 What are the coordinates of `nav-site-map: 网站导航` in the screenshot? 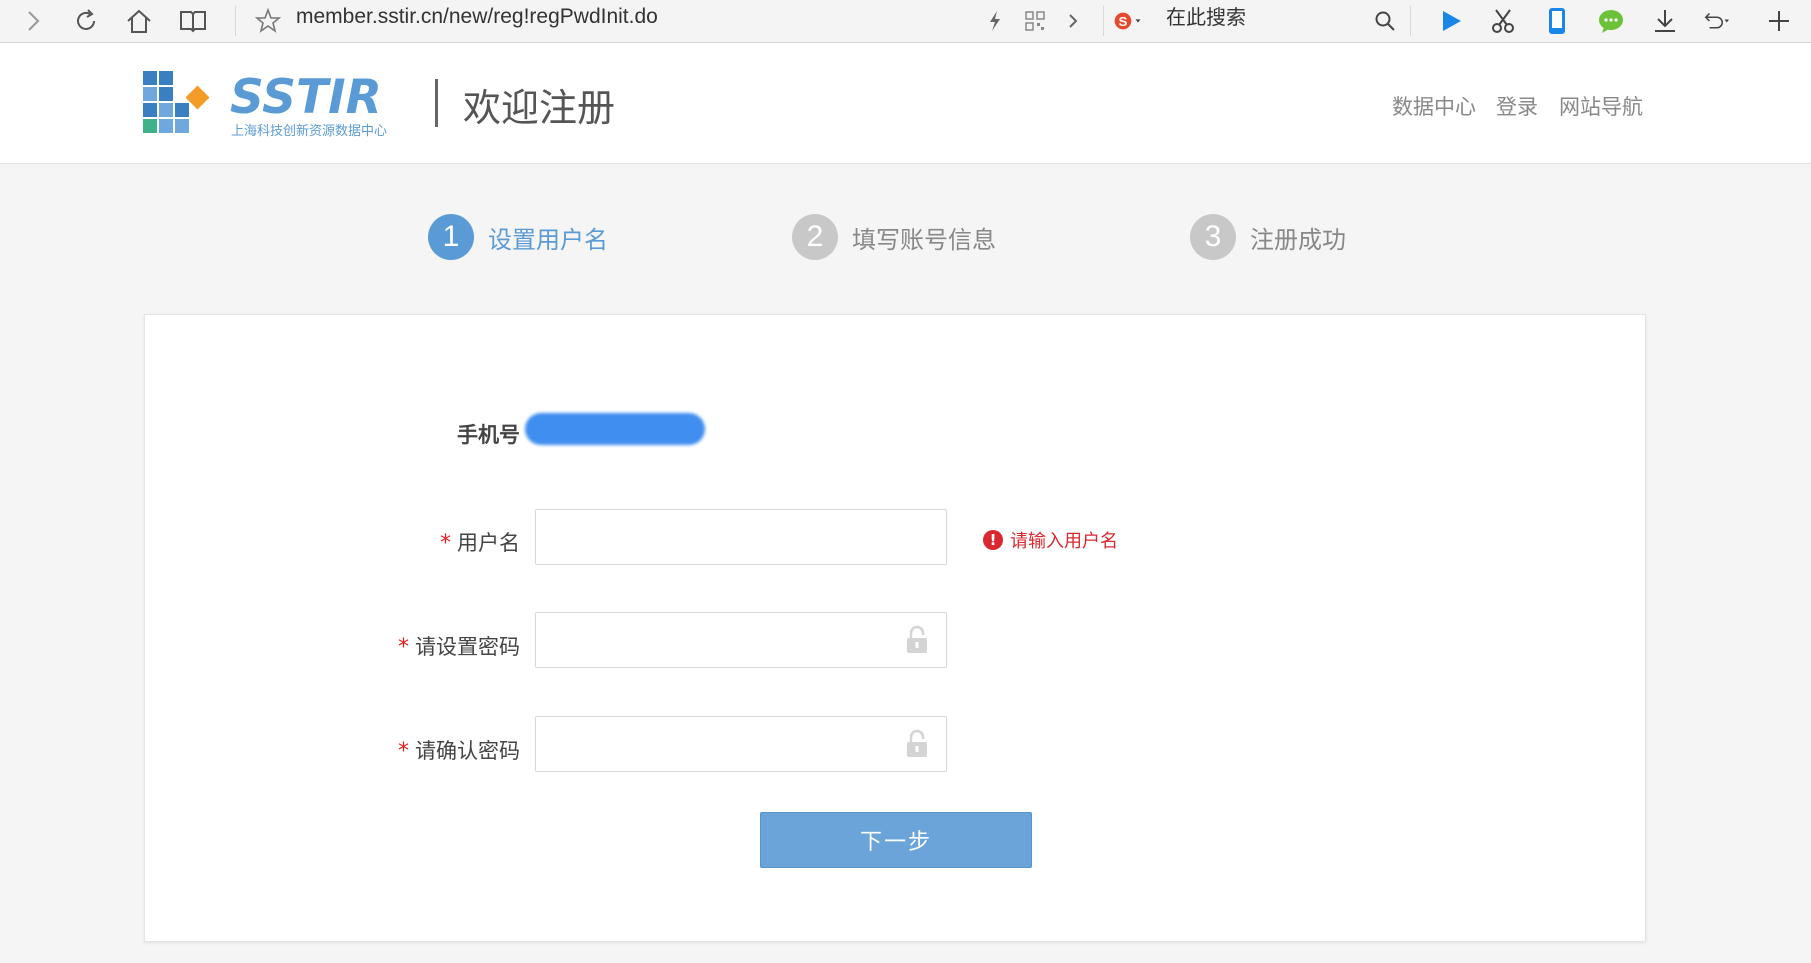 It's located at (1601, 106).